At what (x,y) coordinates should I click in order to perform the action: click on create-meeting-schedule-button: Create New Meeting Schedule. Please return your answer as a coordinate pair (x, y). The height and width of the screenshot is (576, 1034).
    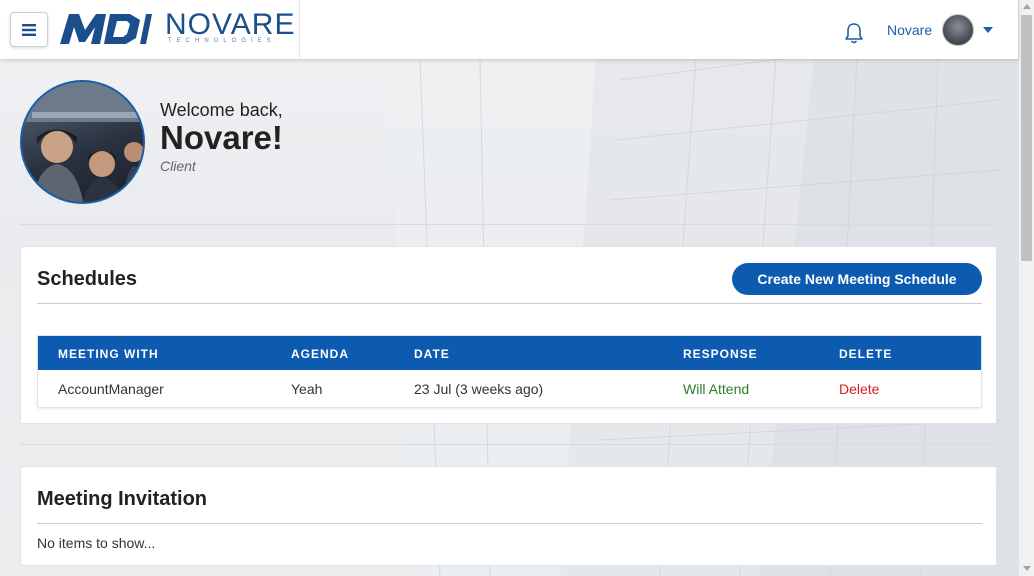
    Looking at the image, I should click on (857, 279).